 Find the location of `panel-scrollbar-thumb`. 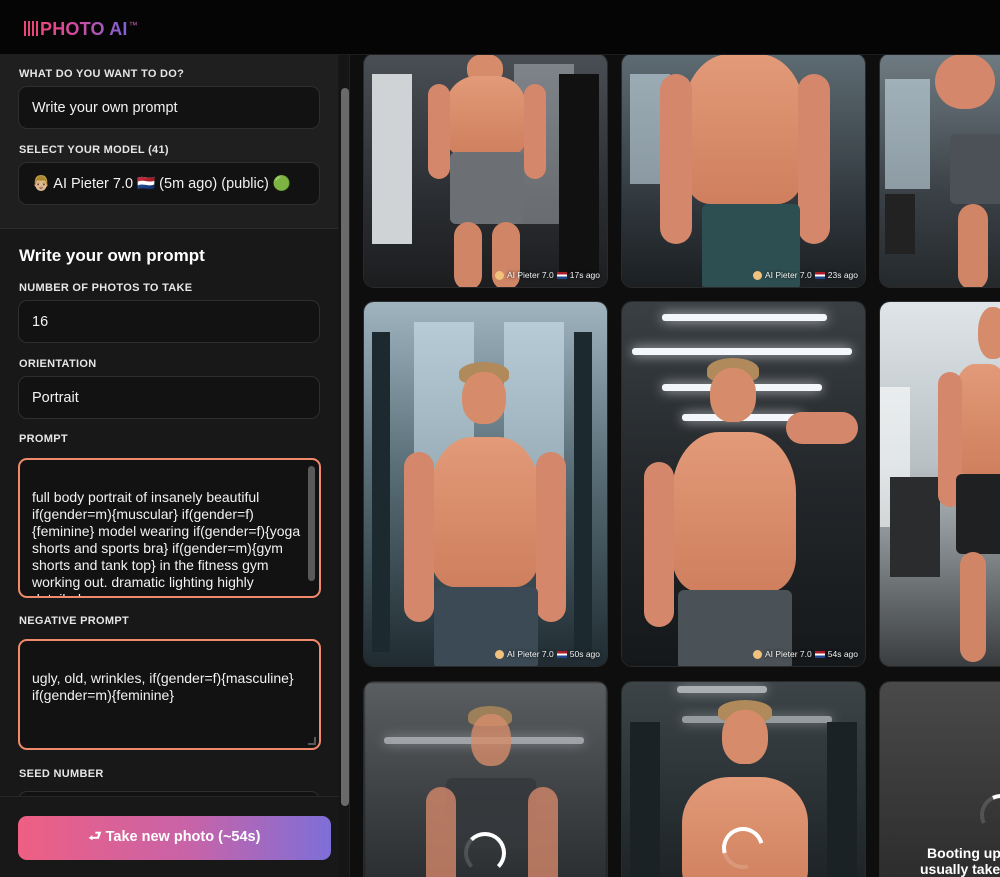

panel-scrollbar-thumb is located at coordinates (345, 447).